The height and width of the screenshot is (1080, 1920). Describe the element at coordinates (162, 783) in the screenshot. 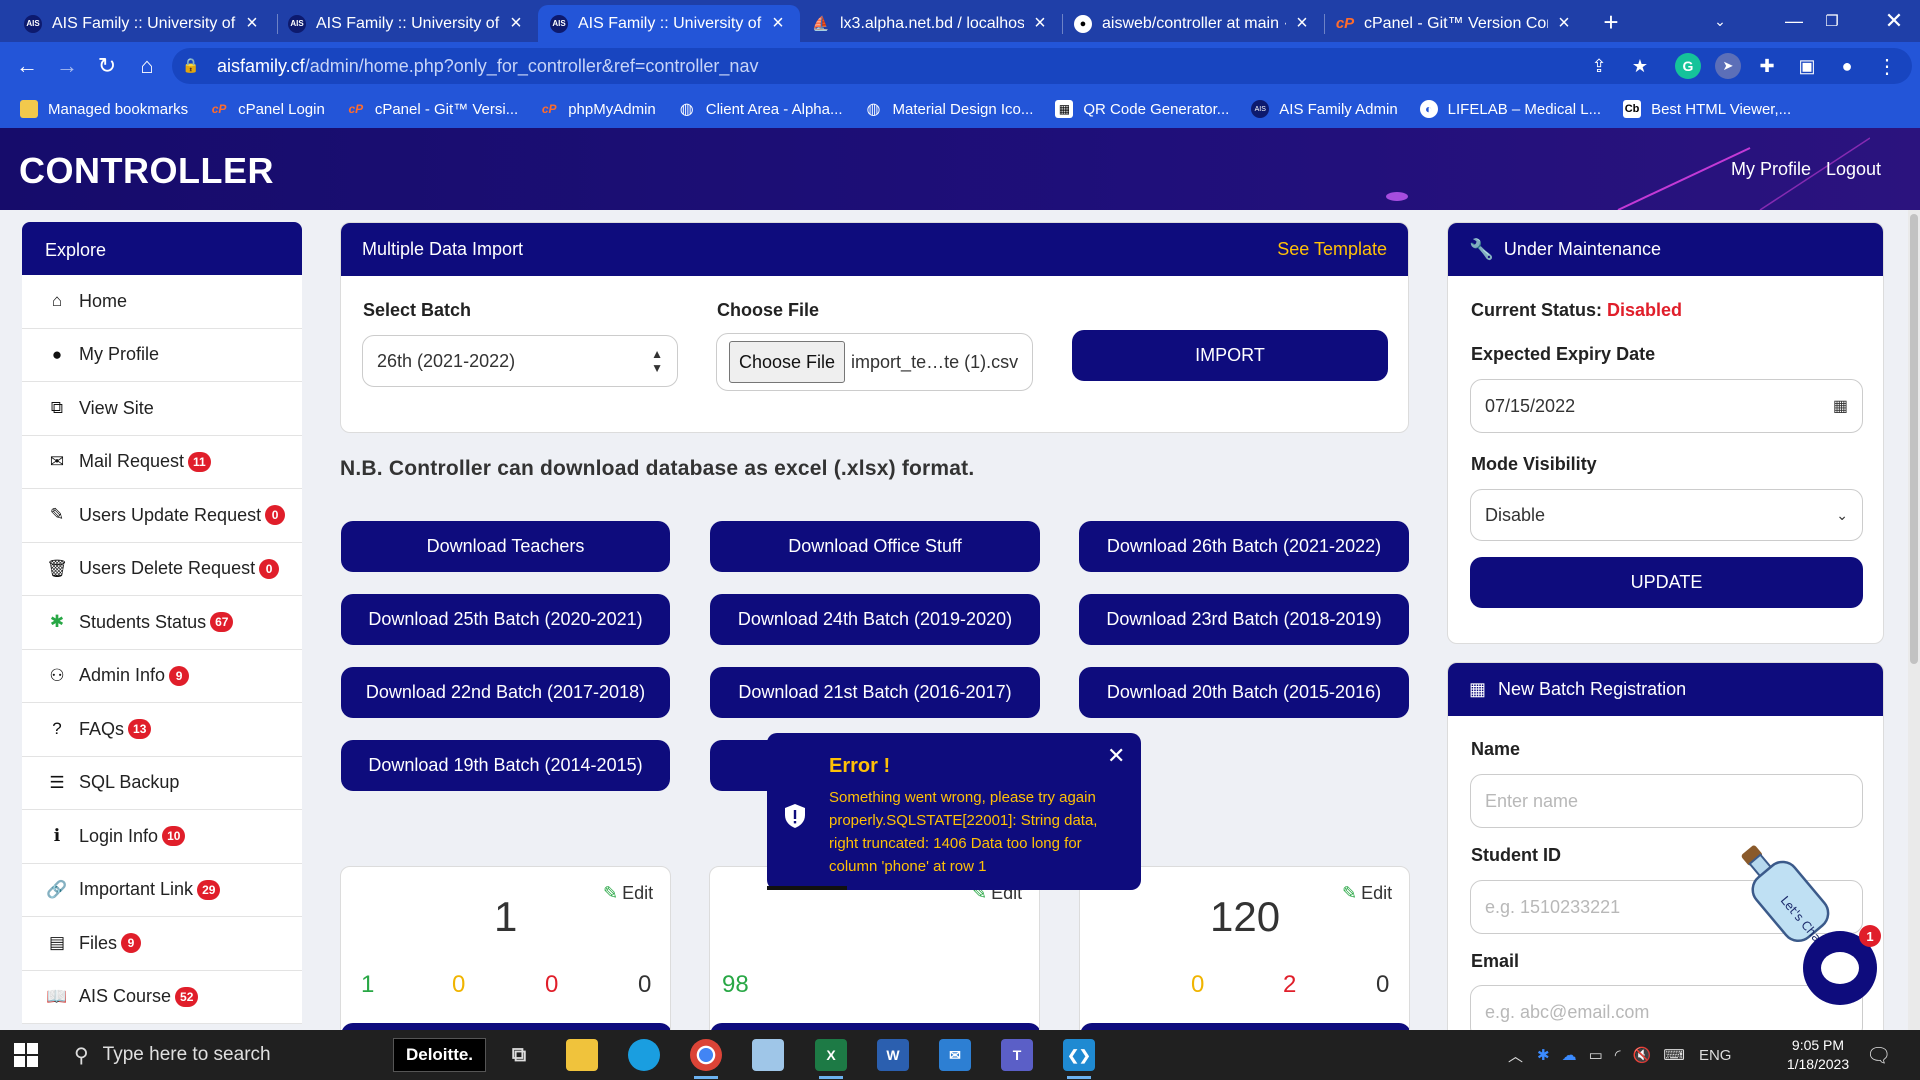

I see `sidebar-item-sql-backup: ☰ SQL Backup` at that location.